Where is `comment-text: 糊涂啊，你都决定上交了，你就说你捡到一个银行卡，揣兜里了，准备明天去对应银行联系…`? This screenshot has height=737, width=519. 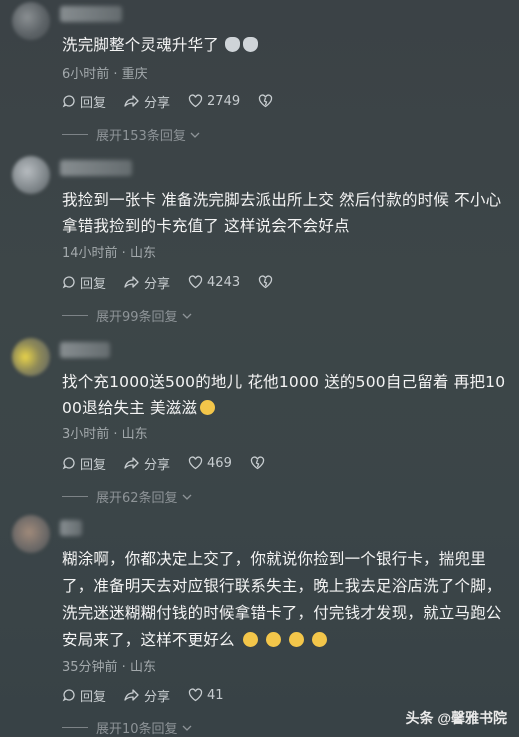 comment-text: 糊涂啊，你都决定上交了，你就说你捡到一个银行卡，揣兜里了，准备明天去对应银行联系… is located at coordinates (284, 600).